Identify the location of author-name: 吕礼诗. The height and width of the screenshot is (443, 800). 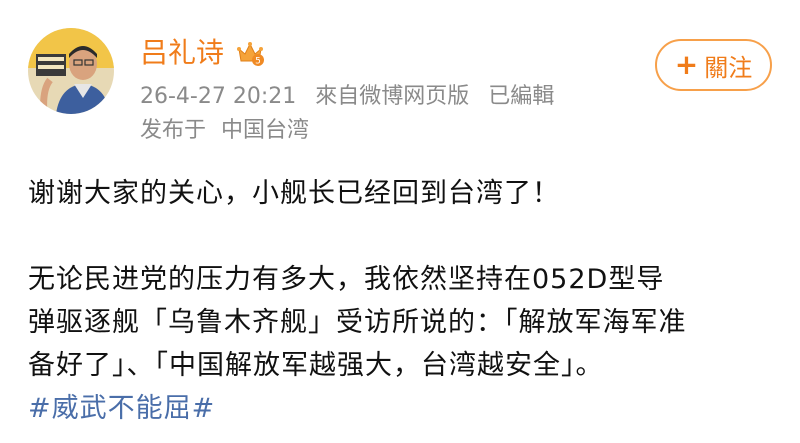
(182, 53).